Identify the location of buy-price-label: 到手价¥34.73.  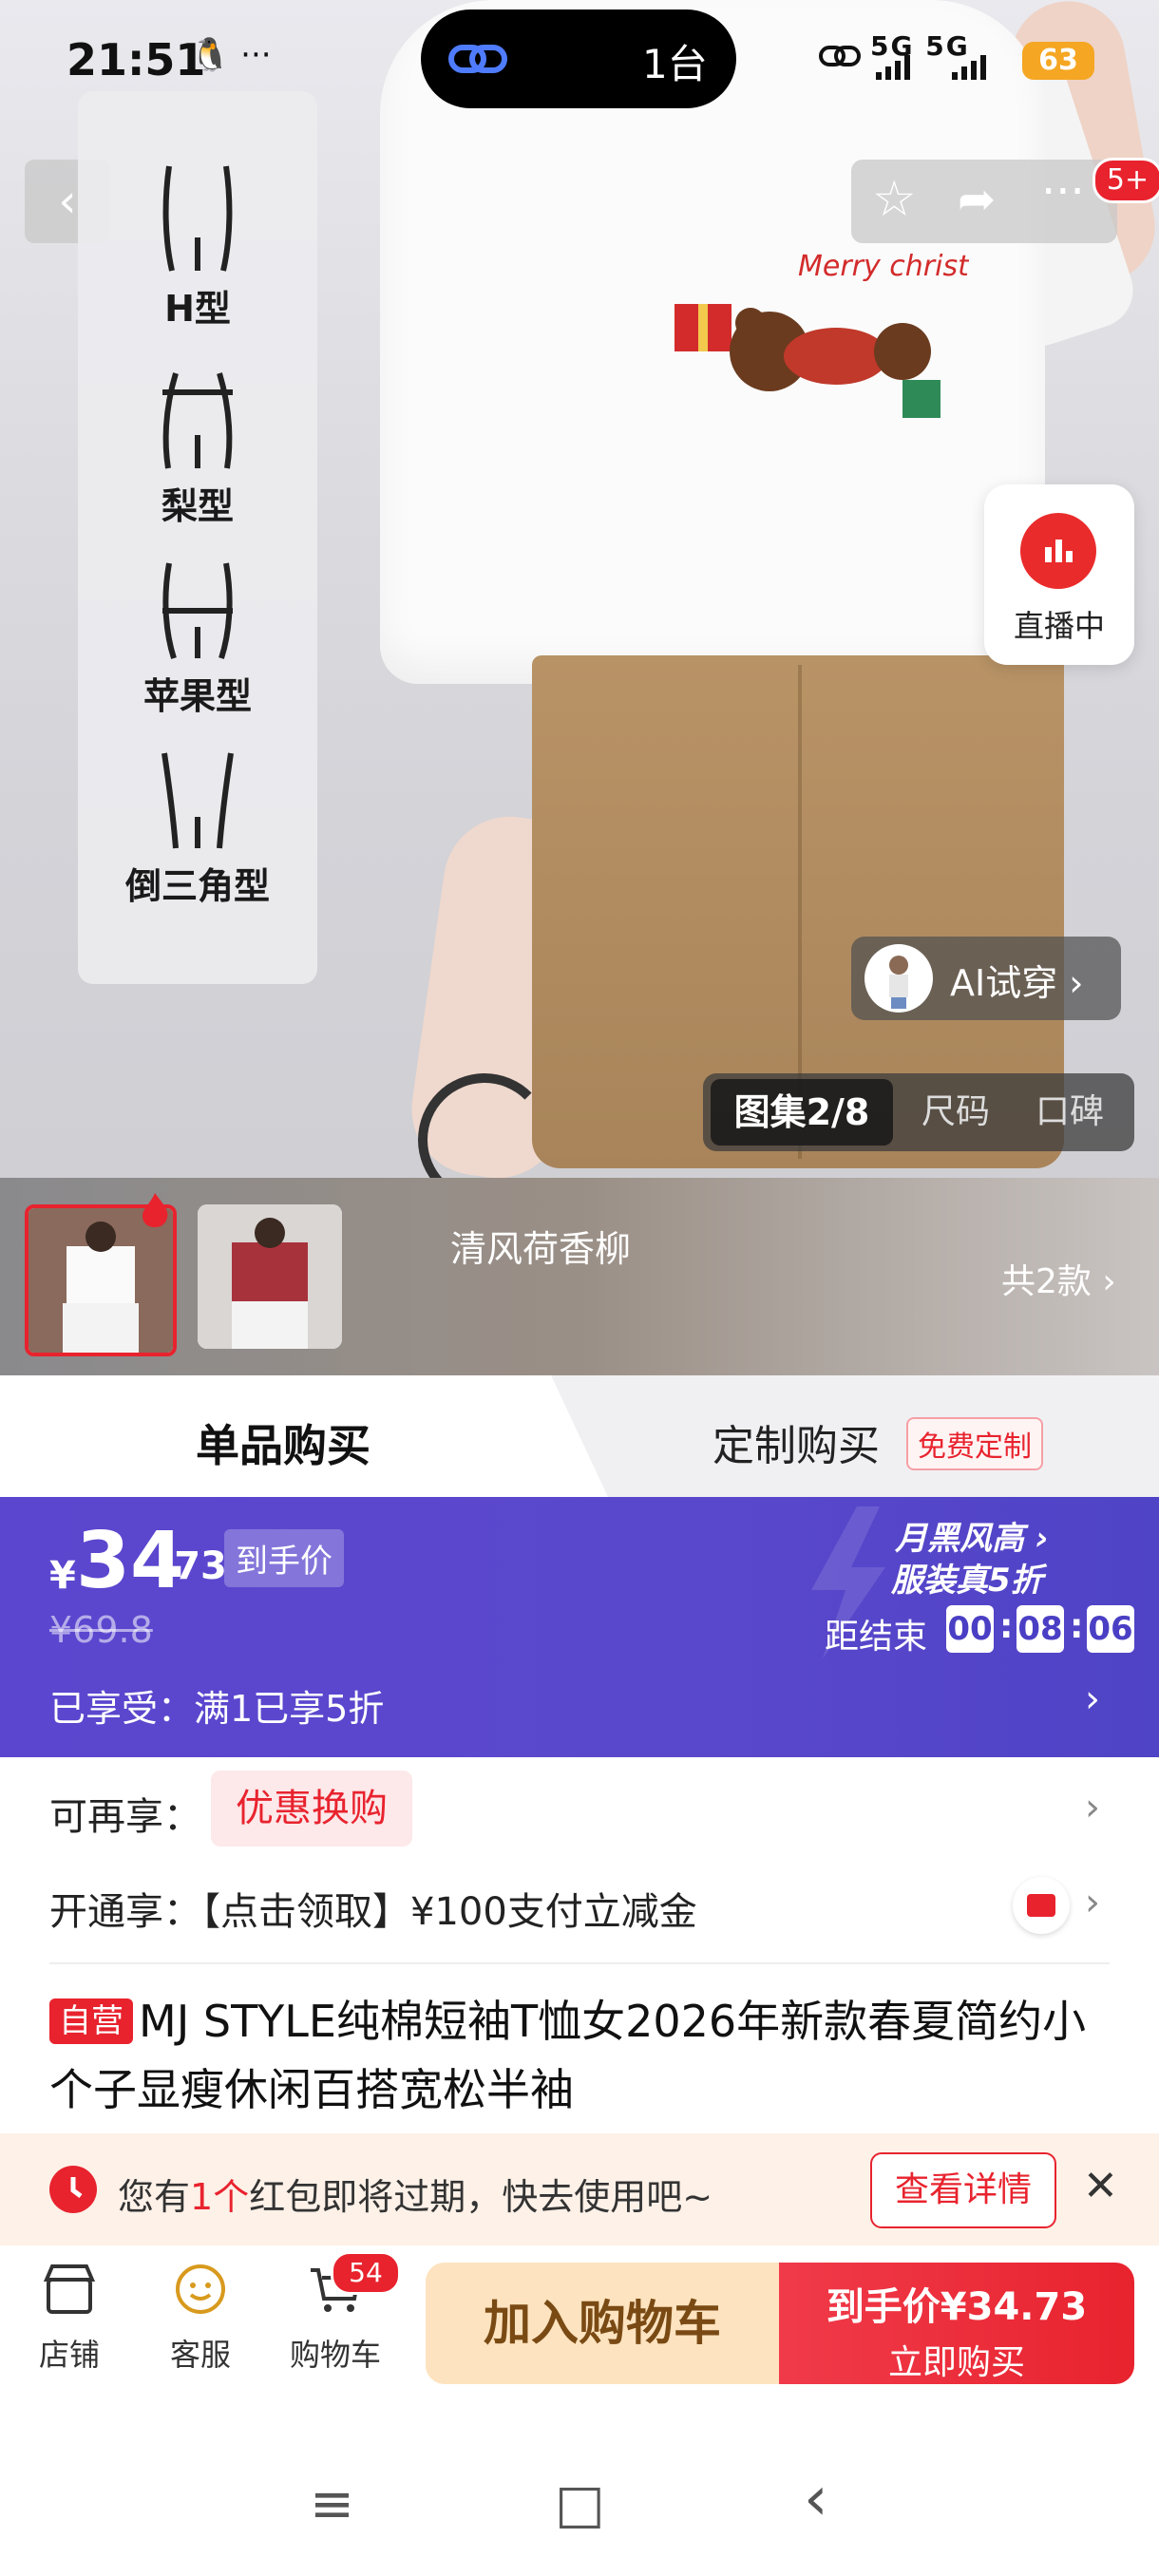
(957, 2307).